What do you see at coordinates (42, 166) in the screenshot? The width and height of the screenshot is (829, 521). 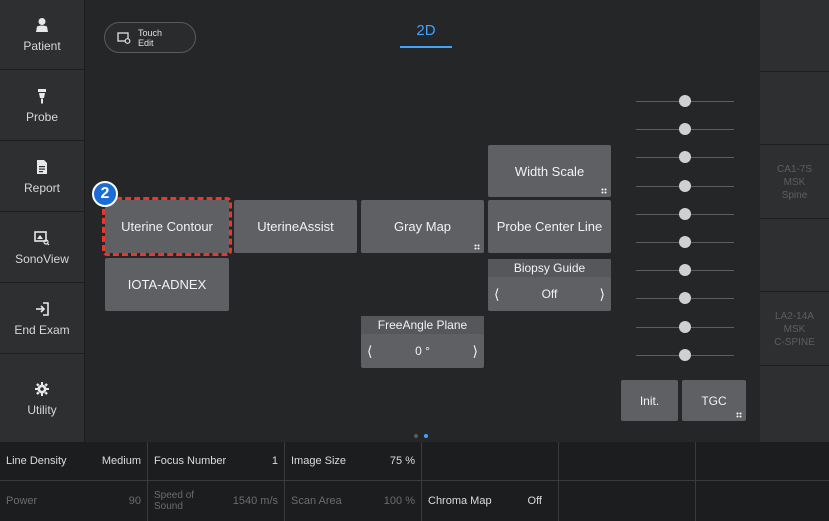 I see `document-icon` at bounding box center [42, 166].